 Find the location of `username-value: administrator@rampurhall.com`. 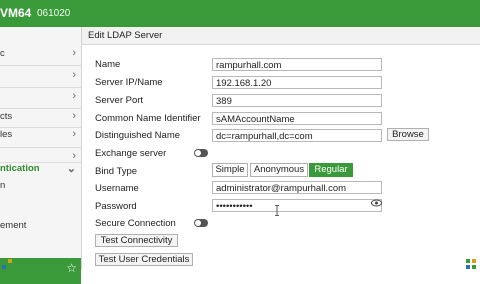

username-value: administrator@rampurhall.com is located at coordinates (281, 188).